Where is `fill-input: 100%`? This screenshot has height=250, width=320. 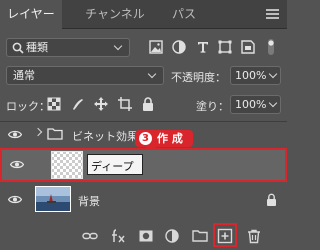 fill-input: 100% is located at coordinates (255, 104).